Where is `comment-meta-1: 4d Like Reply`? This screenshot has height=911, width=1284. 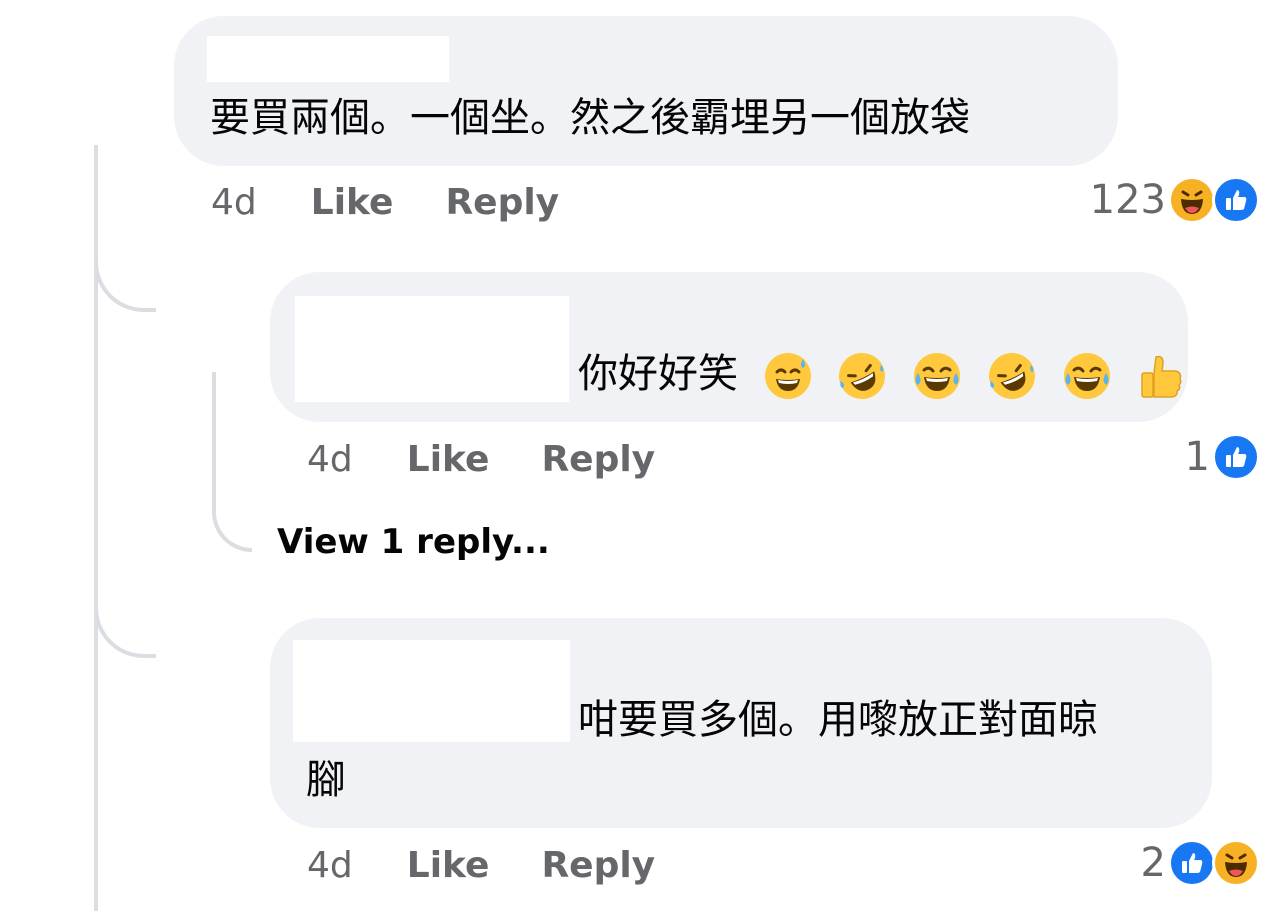
comment-meta-1: 4d Like Reply is located at coordinates (385, 202).